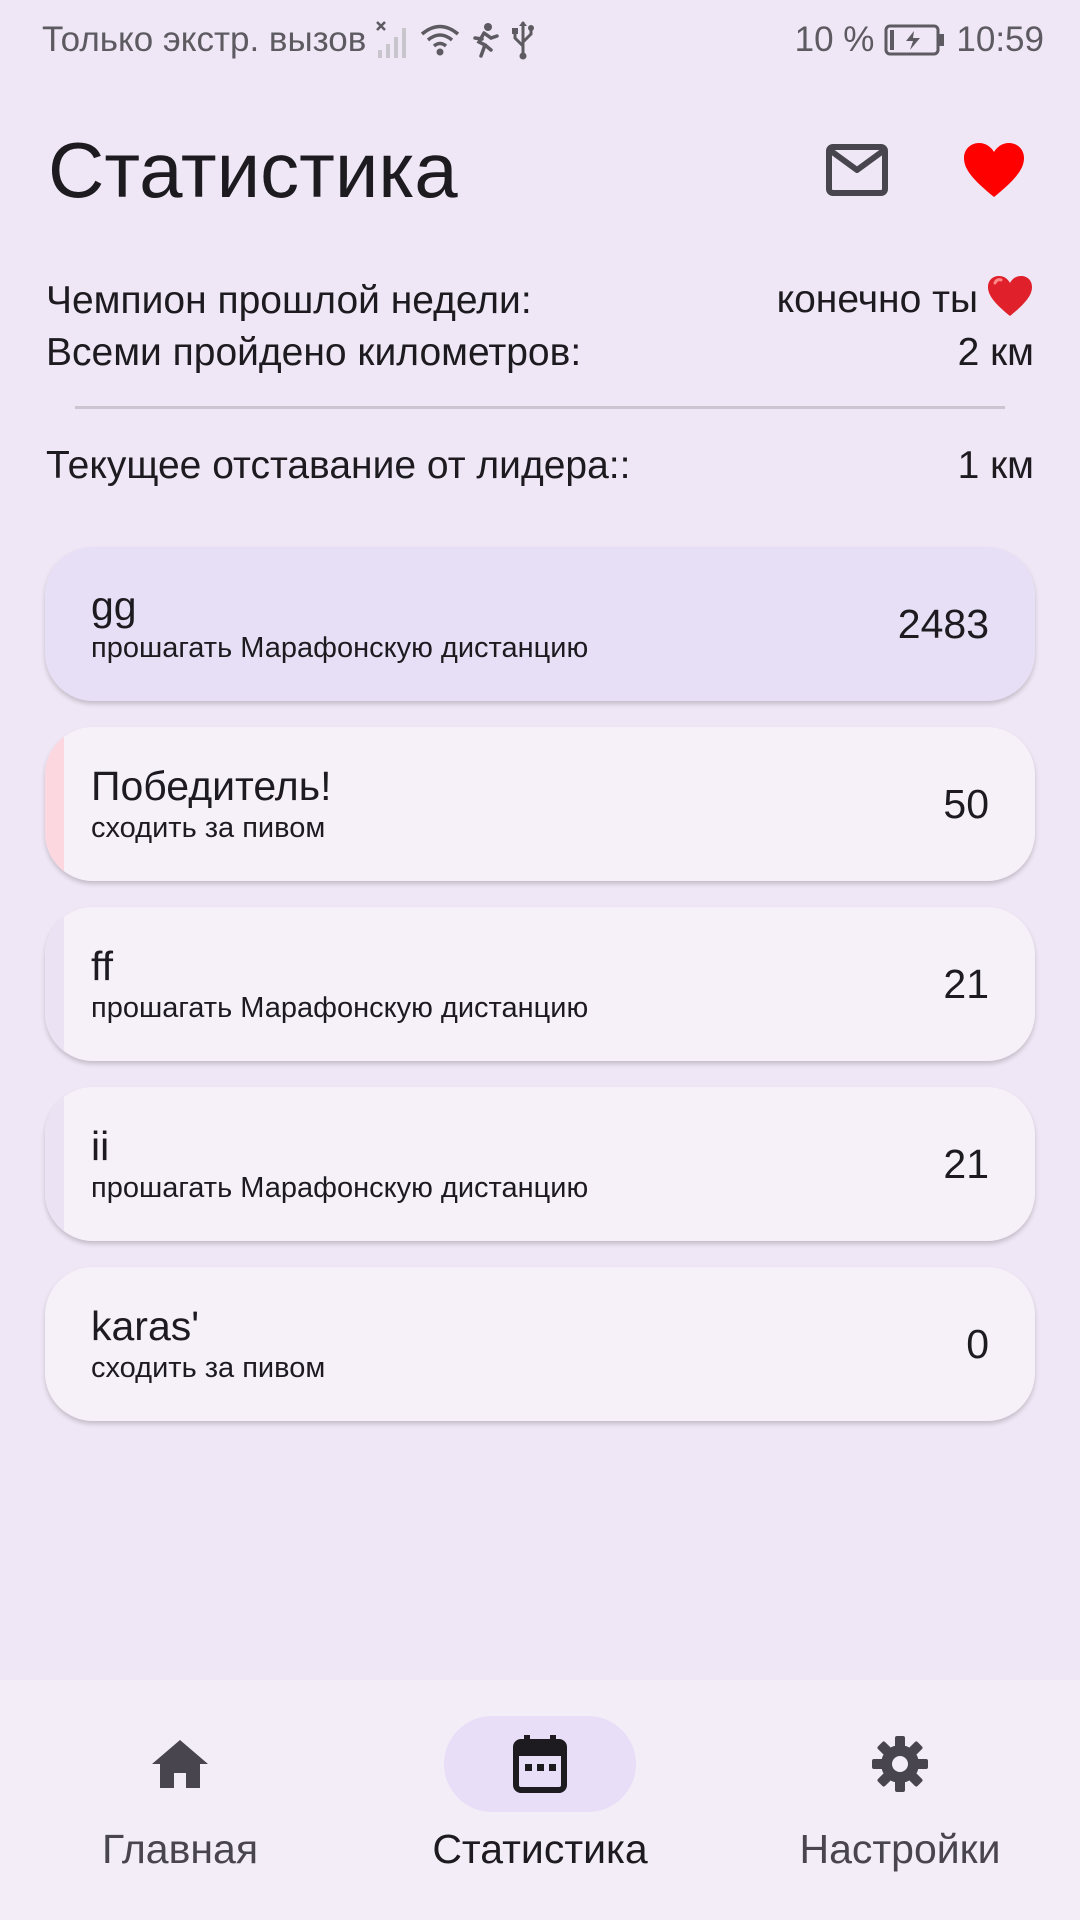 The width and height of the screenshot is (1080, 1920). I want to click on champion-value-wrap: конечно ты, so click(905, 301).